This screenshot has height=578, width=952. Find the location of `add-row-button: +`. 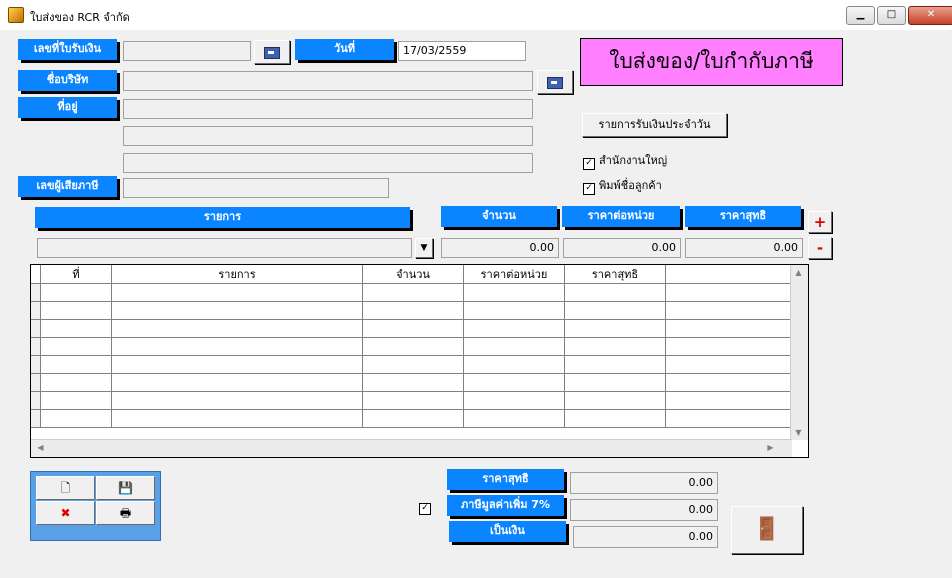

add-row-button: + is located at coordinates (820, 222).